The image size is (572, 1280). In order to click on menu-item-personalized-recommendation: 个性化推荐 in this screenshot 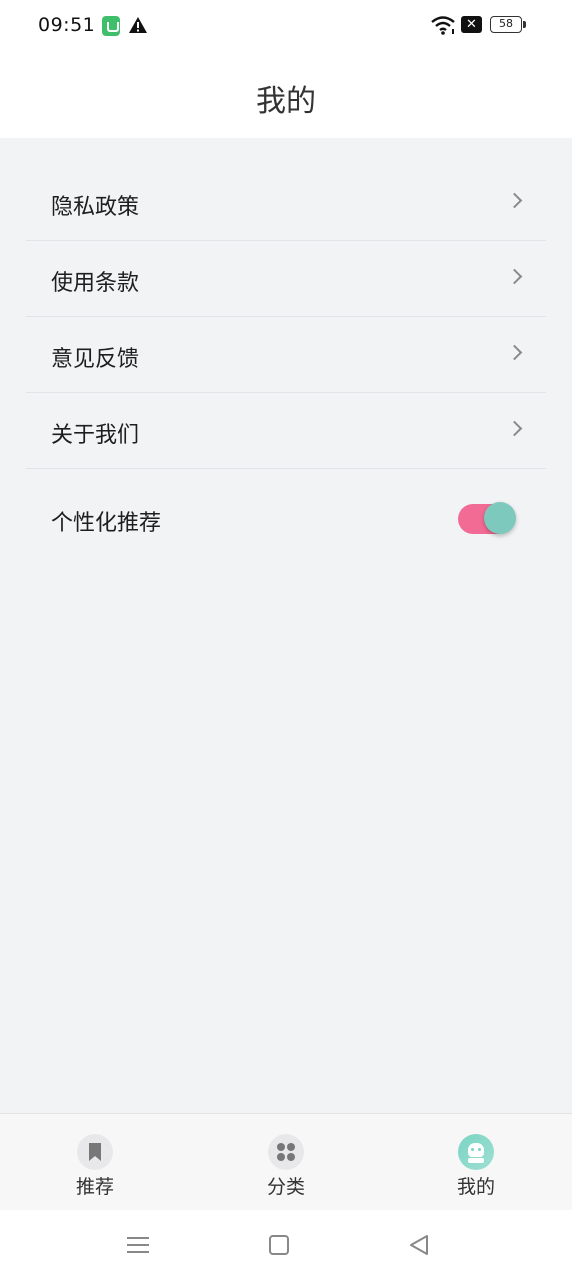, I will do `click(286, 519)`.